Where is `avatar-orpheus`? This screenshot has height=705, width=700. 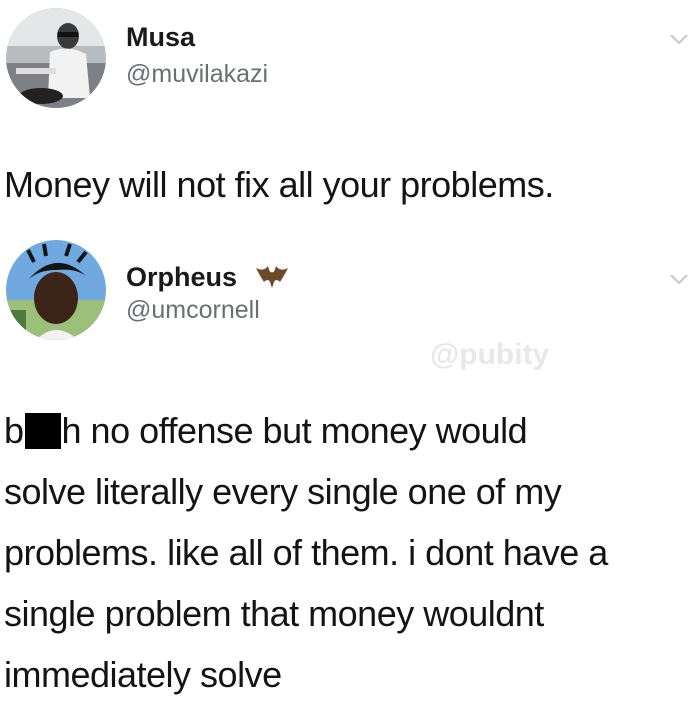 avatar-orpheus is located at coordinates (56, 290).